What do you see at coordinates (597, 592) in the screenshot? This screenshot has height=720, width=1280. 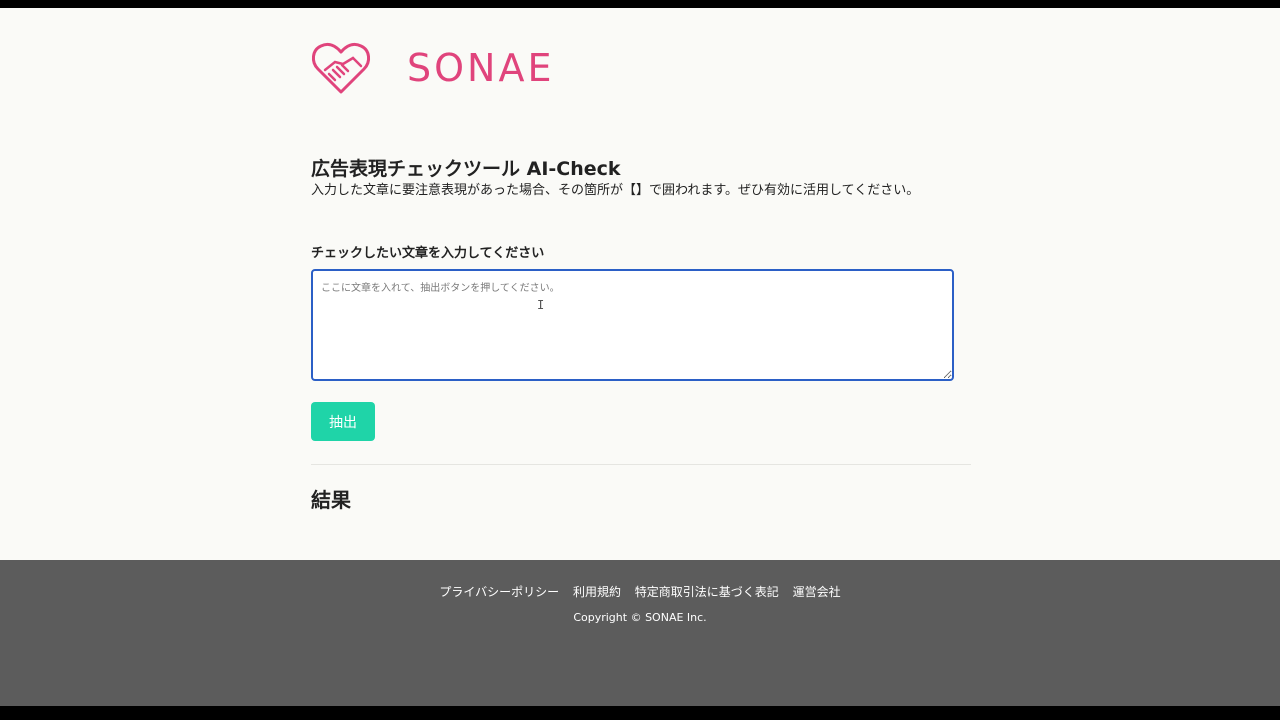 I see `terms-link: 利用規約` at bounding box center [597, 592].